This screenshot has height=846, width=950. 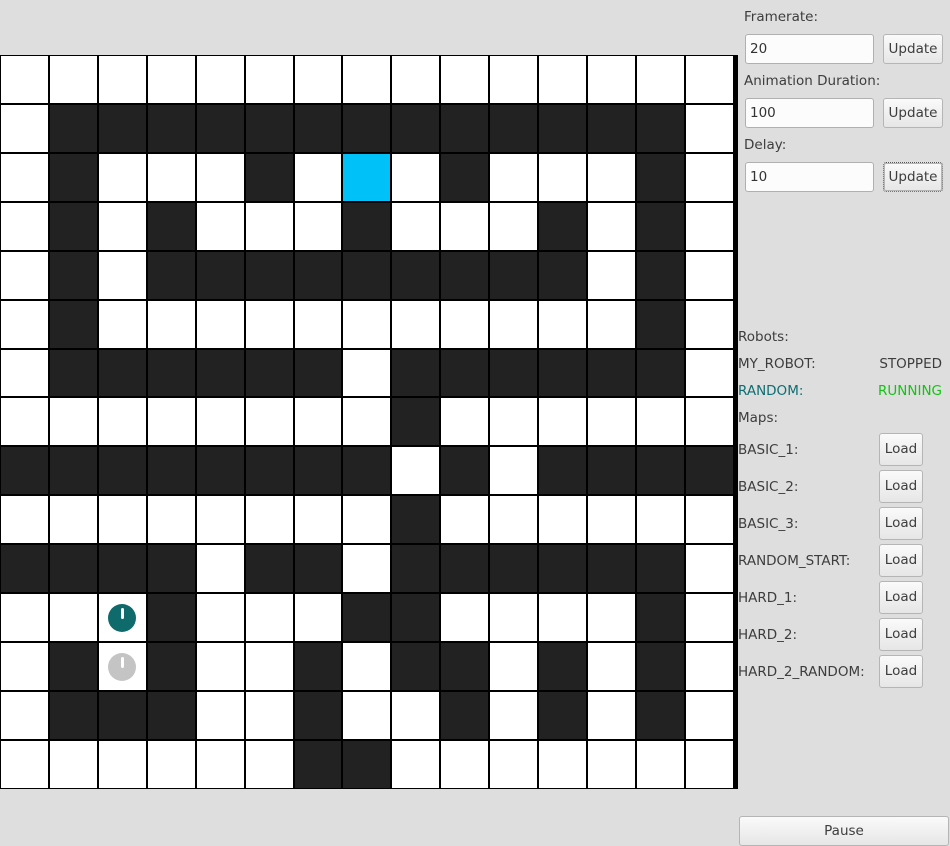 I want to click on robot-status-random: RUNNING, so click(x=910, y=391).